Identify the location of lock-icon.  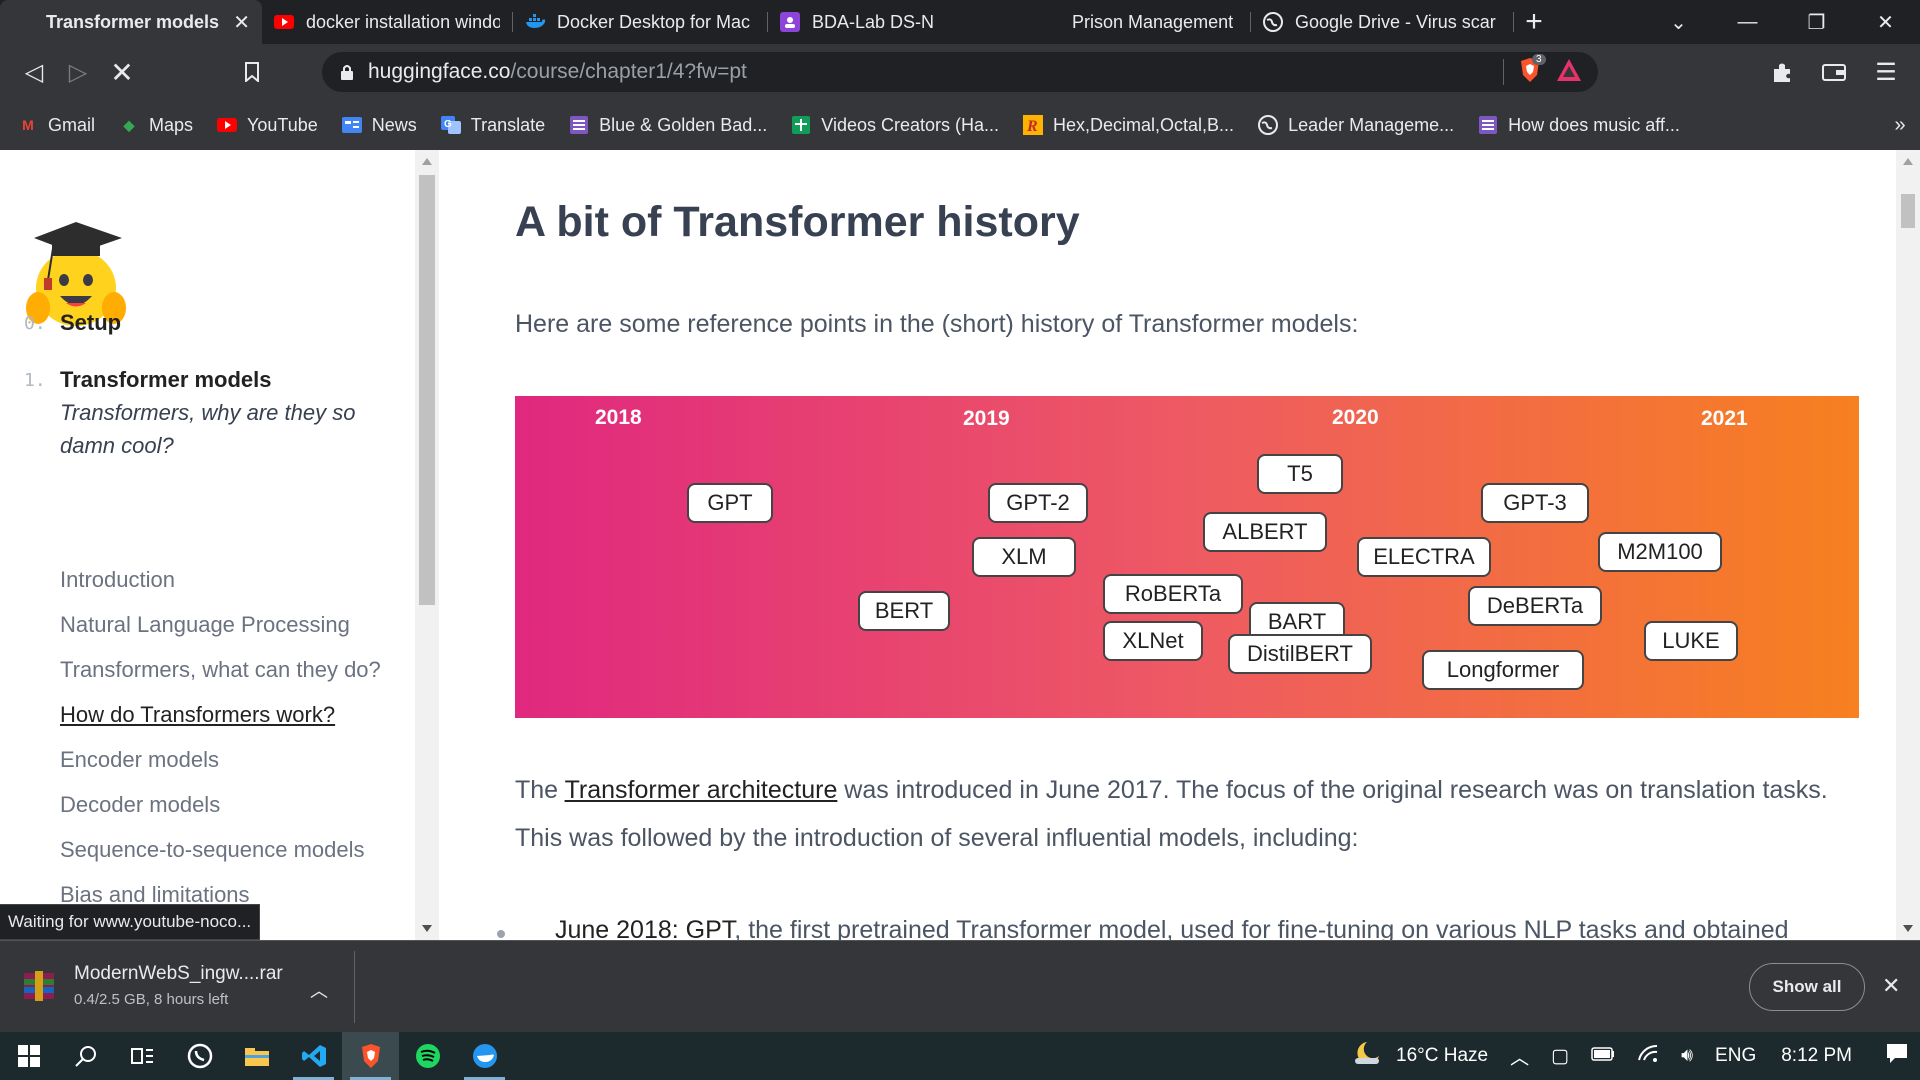
(347, 72).